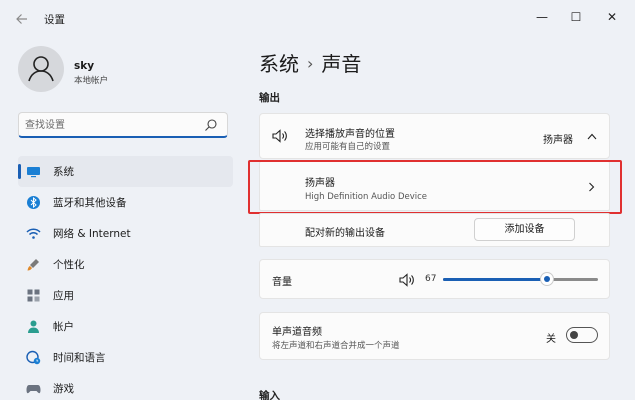  What do you see at coordinates (434, 136) in the screenshot?
I see `choose-output-card: 选择播放声音的位置 应用可能有自己的设置 扬声器` at bounding box center [434, 136].